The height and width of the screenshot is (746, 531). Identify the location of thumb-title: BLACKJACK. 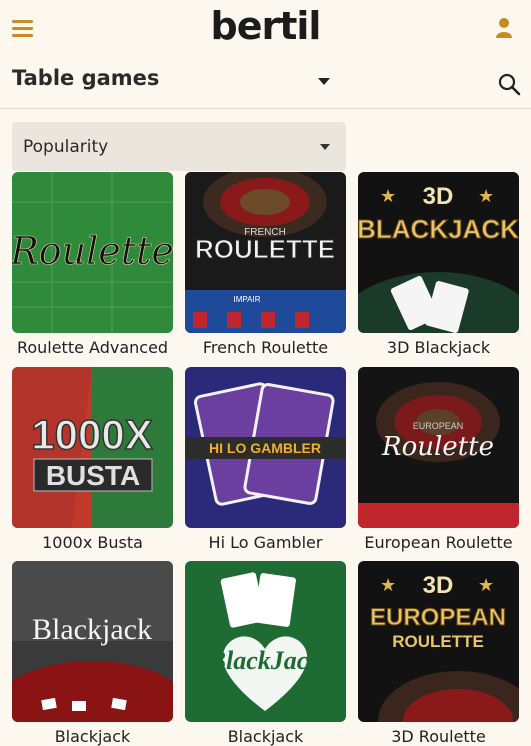
(438, 229).